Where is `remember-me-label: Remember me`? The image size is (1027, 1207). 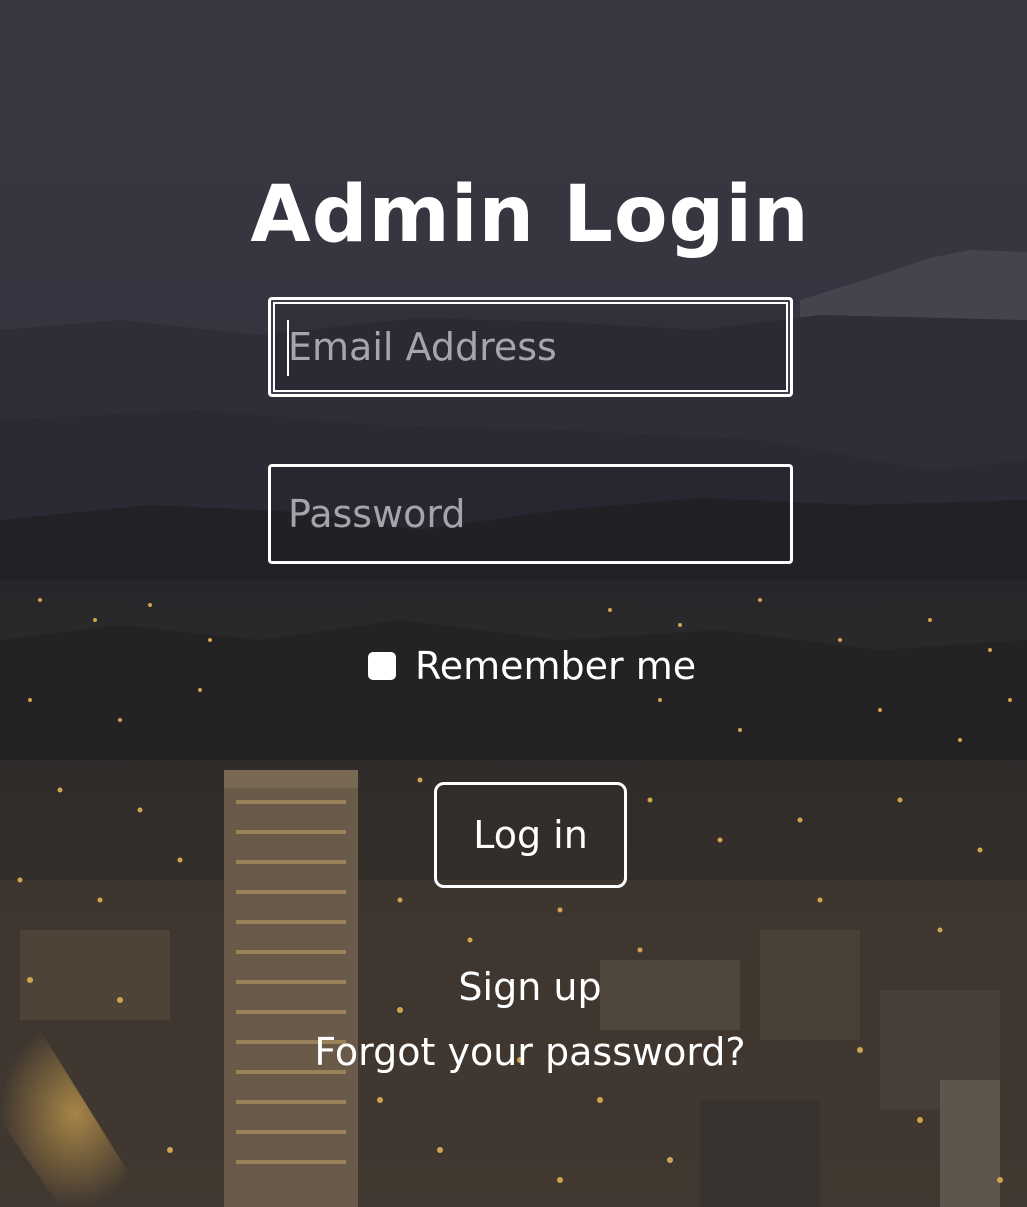 remember-me-label: Remember me is located at coordinates (556, 666).